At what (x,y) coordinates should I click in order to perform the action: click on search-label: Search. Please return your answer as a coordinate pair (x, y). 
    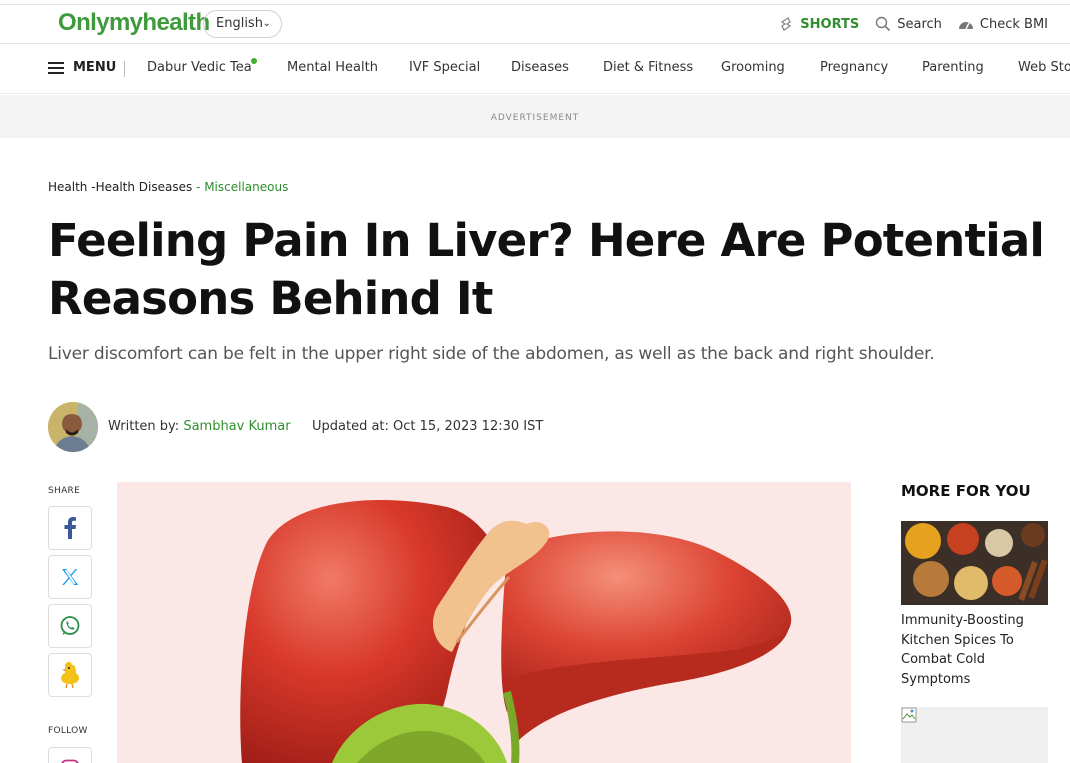
    Looking at the image, I should click on (919, 24).